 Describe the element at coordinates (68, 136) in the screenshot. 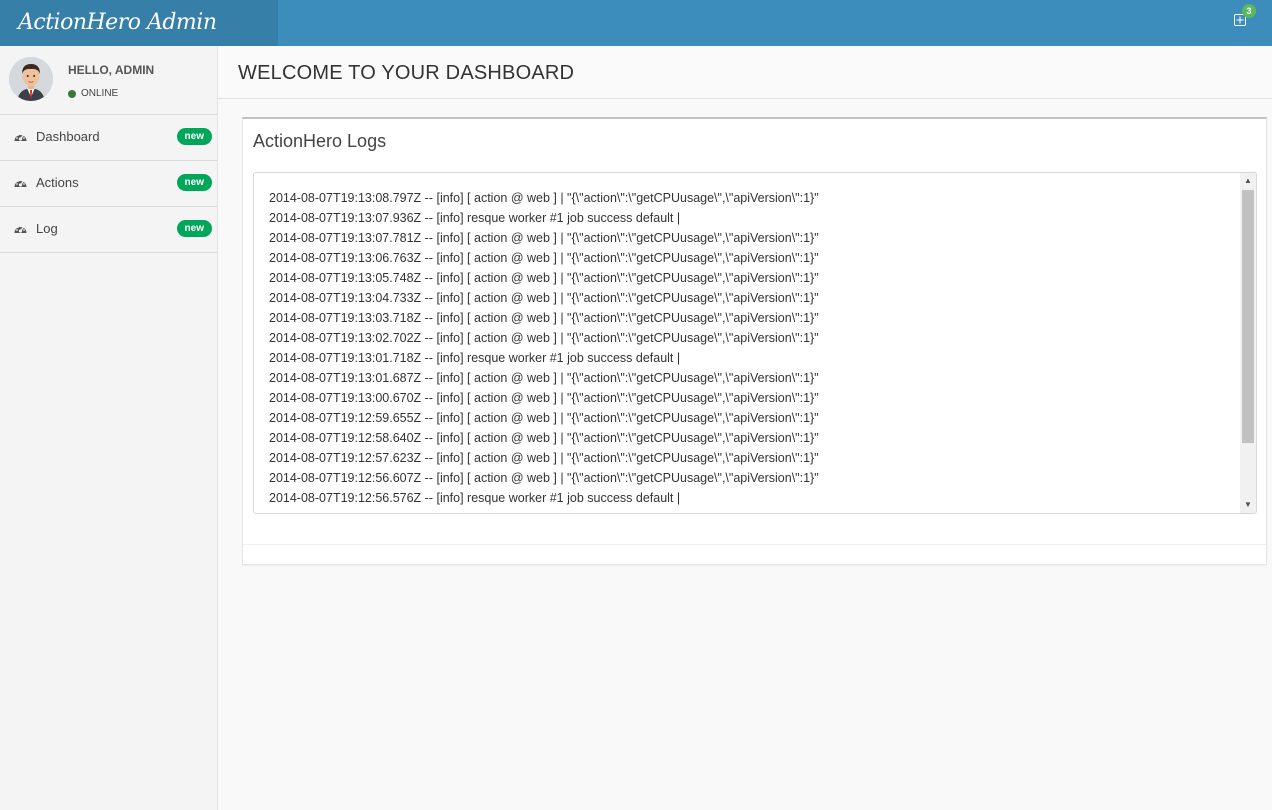

I see `sidebar-item-label: Dashboard` at that location.